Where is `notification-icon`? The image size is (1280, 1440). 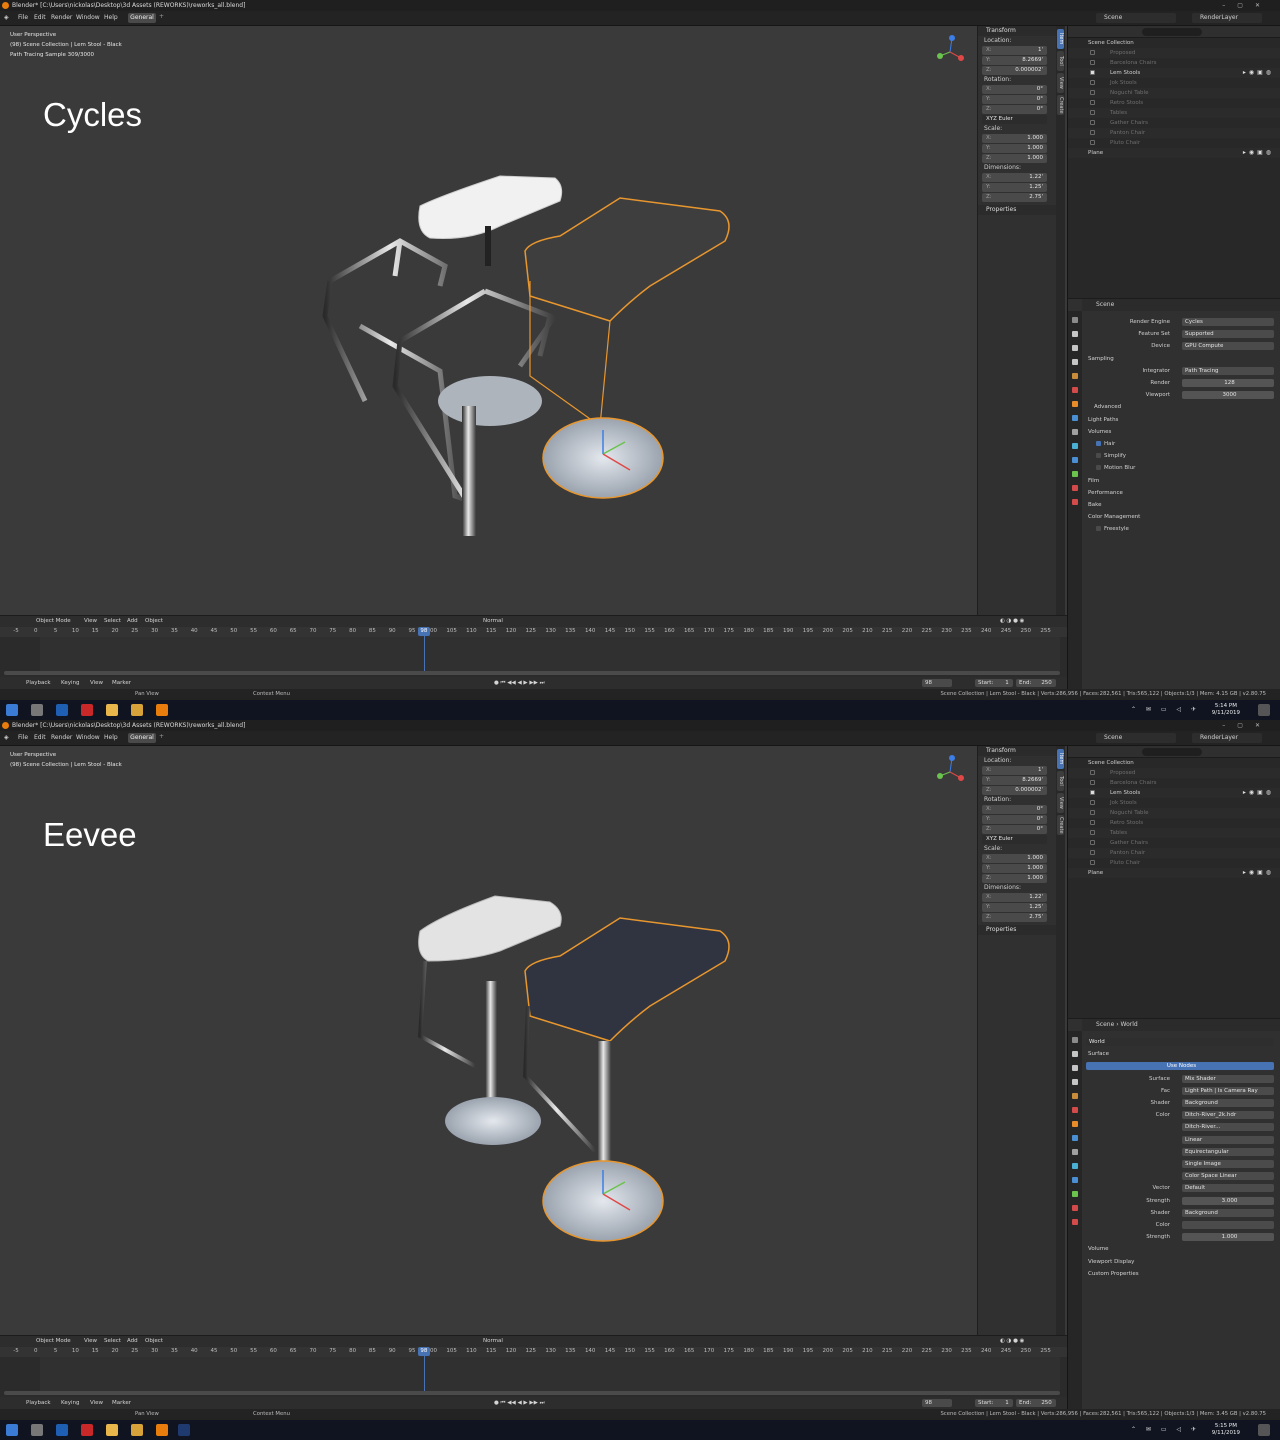 notification-icon is located at coordinates (1264, 1430).